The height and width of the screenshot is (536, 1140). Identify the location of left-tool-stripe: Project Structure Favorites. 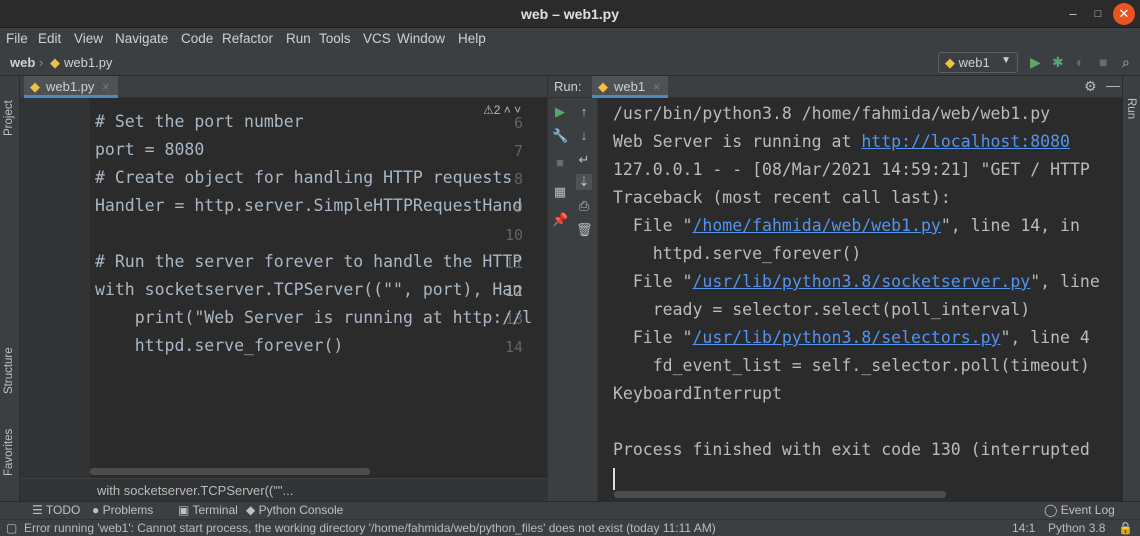
(10, 288).